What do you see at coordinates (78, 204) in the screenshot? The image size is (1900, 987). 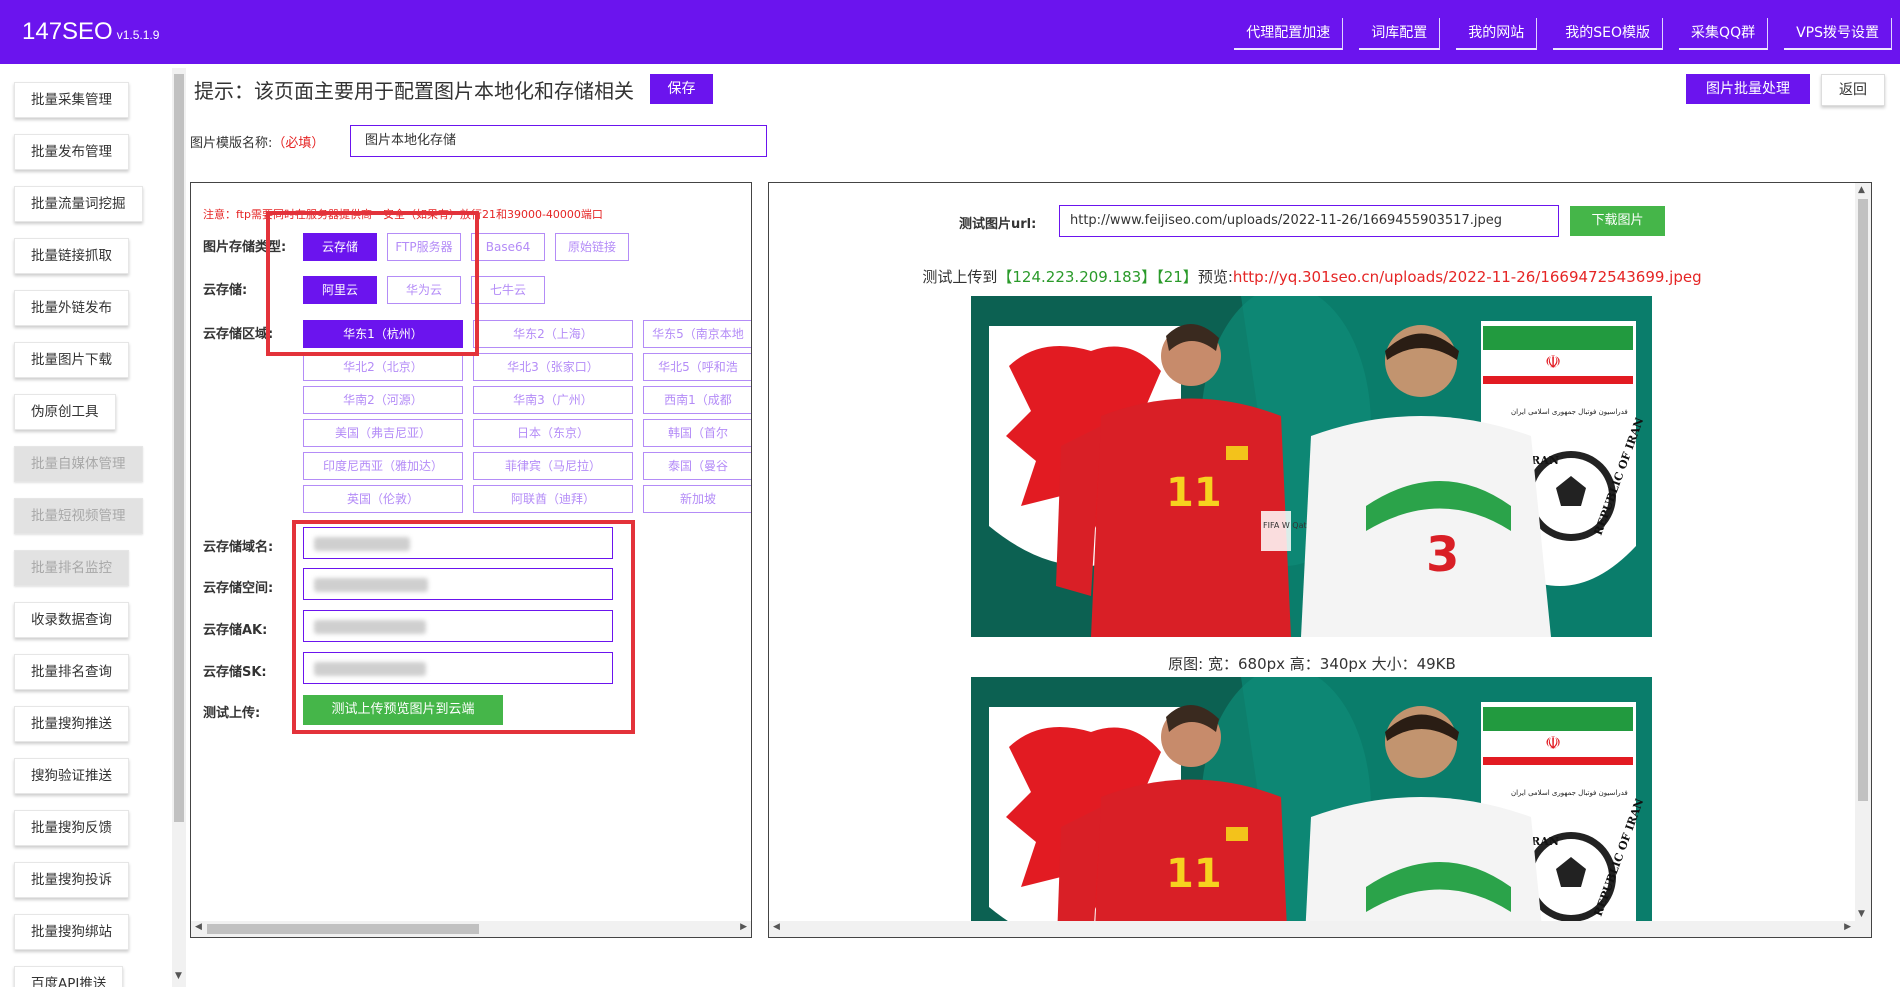 I see `sidebar-item-2: 批量流量词挖掘` at bounding box center [78, 204].